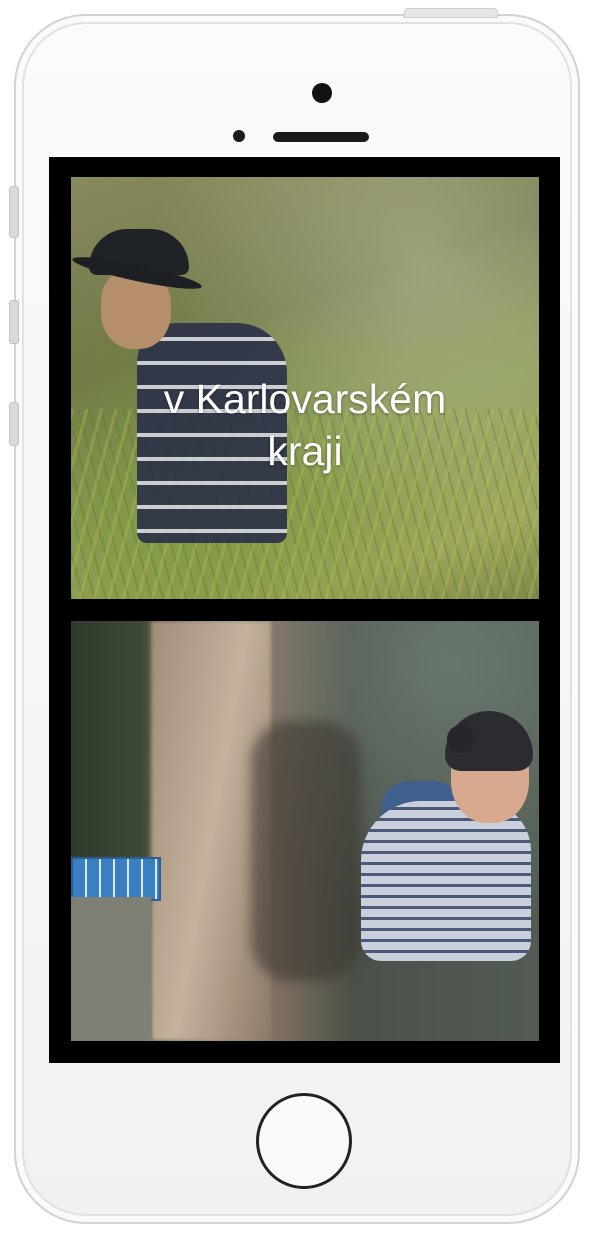  I want to click on caption-text: v Karlovarském kraji, so click(305, 425).